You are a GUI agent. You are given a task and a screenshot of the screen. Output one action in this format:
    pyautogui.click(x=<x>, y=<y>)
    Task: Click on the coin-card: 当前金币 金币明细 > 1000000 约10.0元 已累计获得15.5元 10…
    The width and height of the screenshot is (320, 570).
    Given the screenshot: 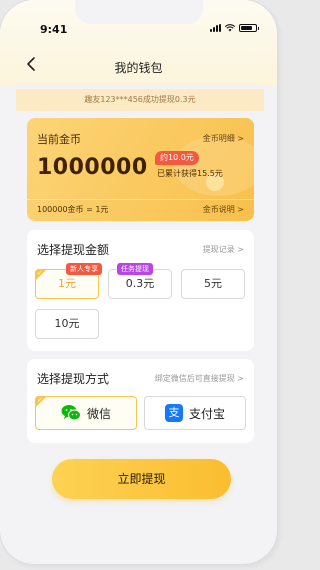 What is the action you would take?
    pyautogui.click(x=140, y=169)
    